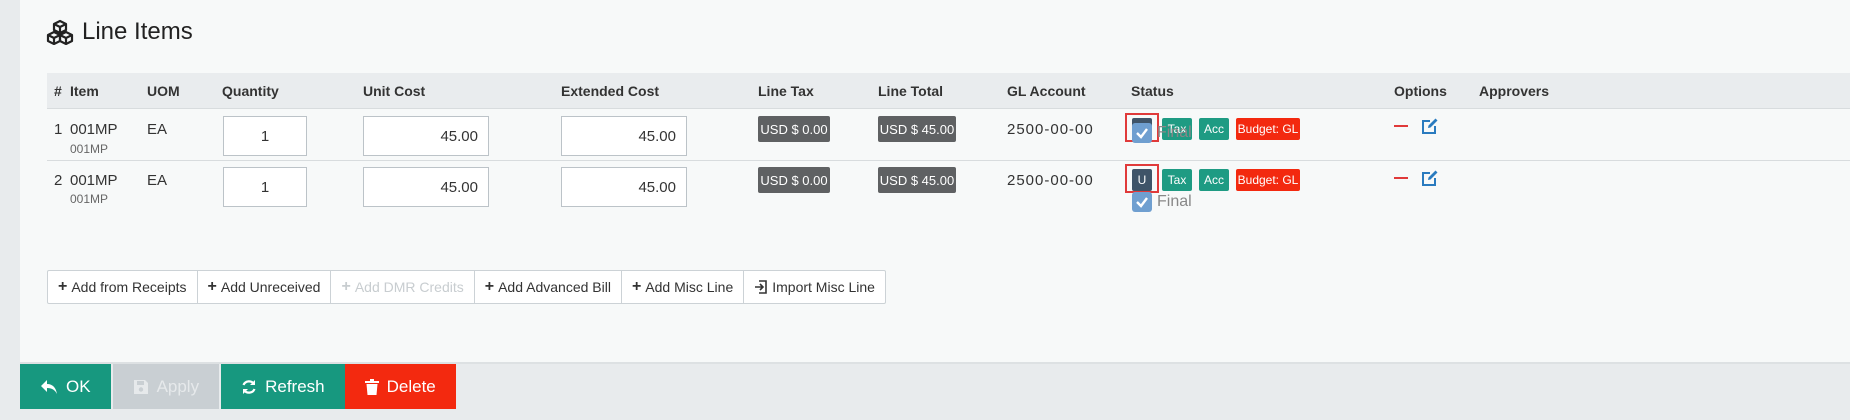 The height and width of the screenshot is (420, 1850). What do you see at coordinates (403, 287) in the screenshot?
I see `add-dmr-credits-button: + Add DMR Credits` at bounding box center [403, 287].